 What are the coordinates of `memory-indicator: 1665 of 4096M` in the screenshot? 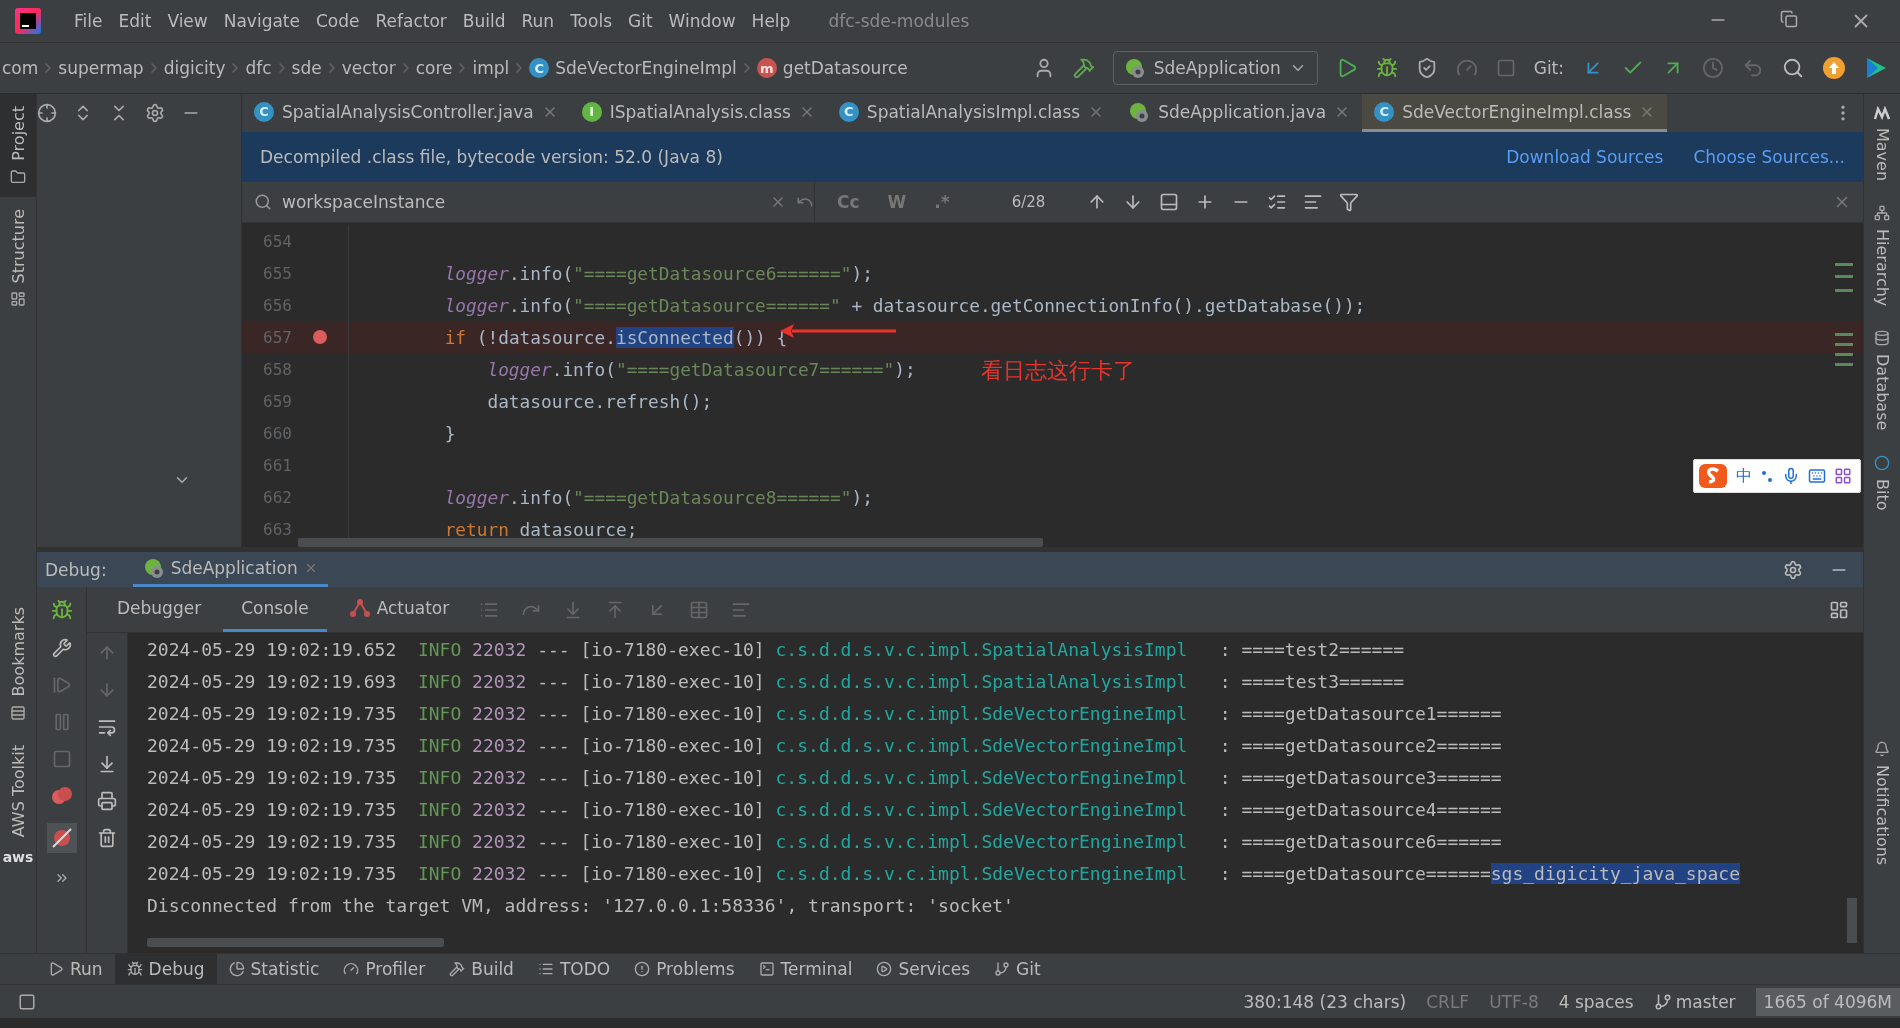 It's located at (1827, 1001).